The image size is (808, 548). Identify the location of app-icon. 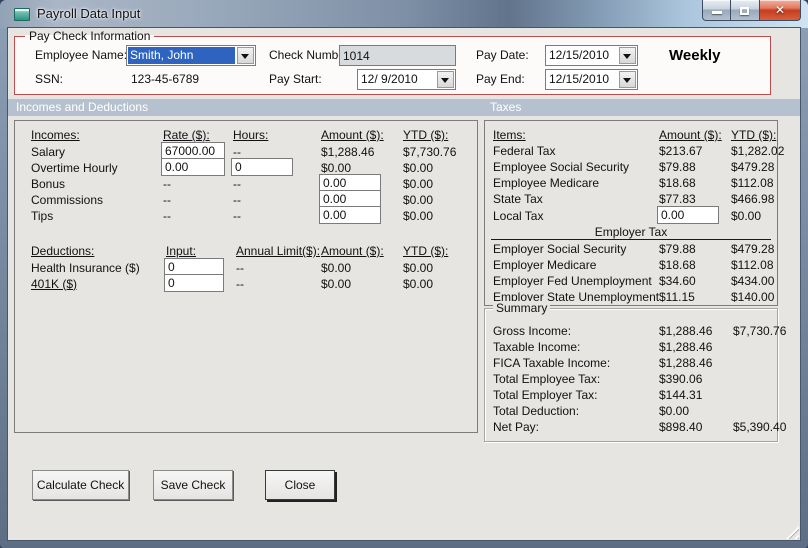
(22, 14).